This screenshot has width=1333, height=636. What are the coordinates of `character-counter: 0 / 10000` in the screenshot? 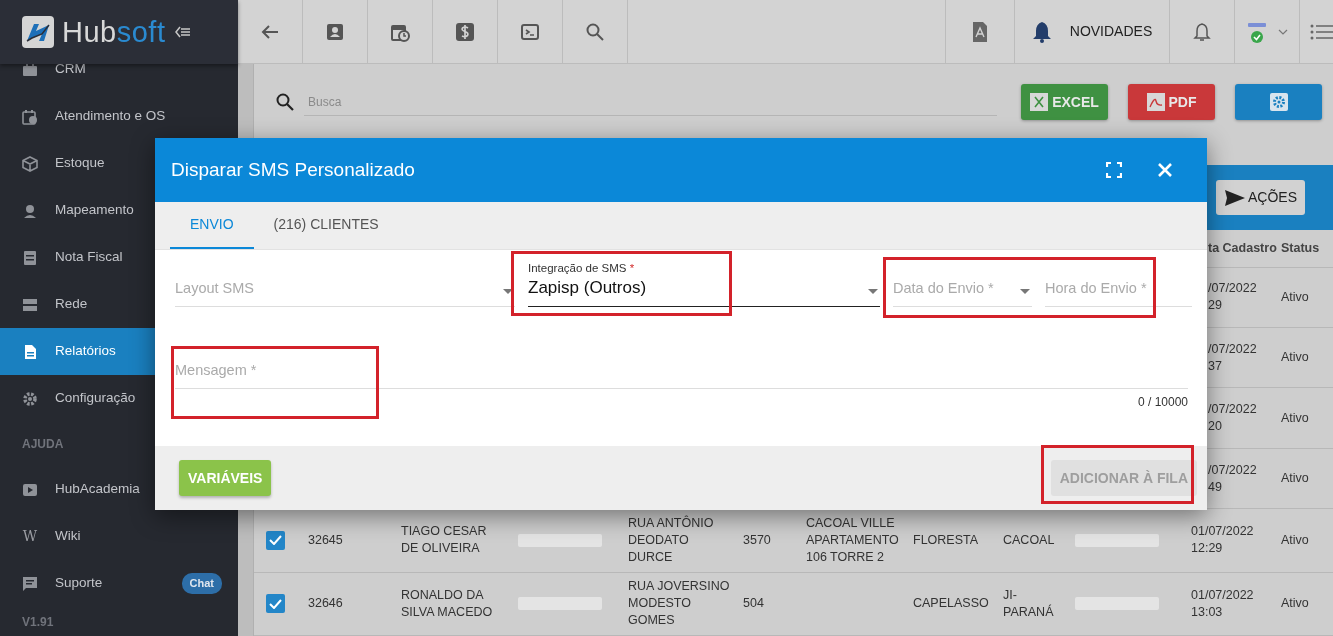 It's located at (1162, 402).